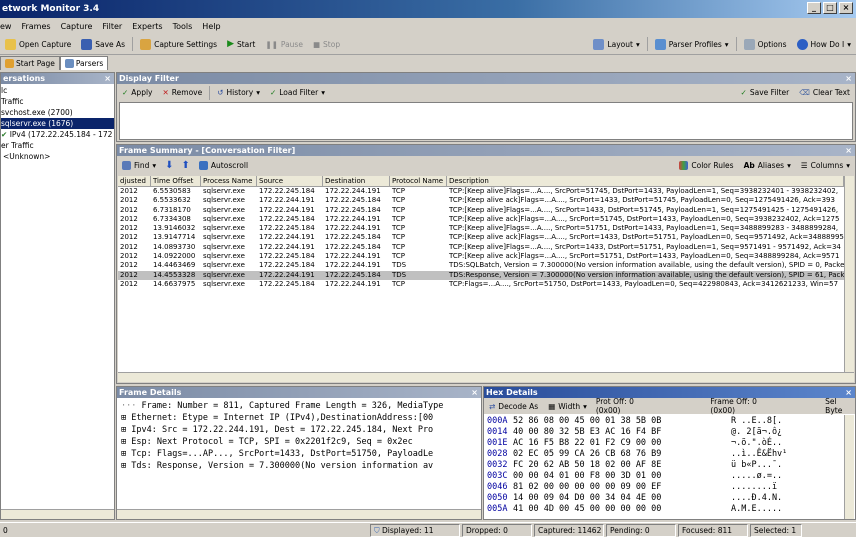 The width and height of the screenshot is (856, 537). I want to click on tree-node: lc, so click(57, 90).